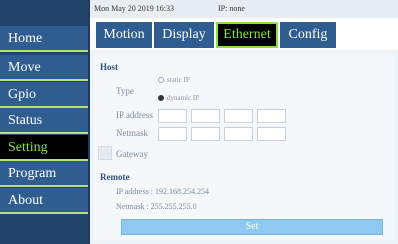  Describe the element at coordinates (44, 39) in the screenshot. I see `sidebar-item-home: Home` at that location.